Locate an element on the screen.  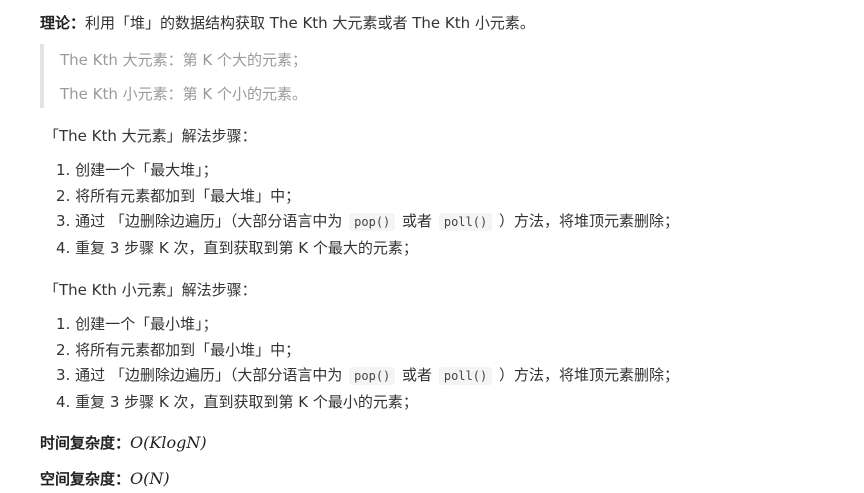
smallest-step-3-mid: 或者 is located at coordinates (417, 375).